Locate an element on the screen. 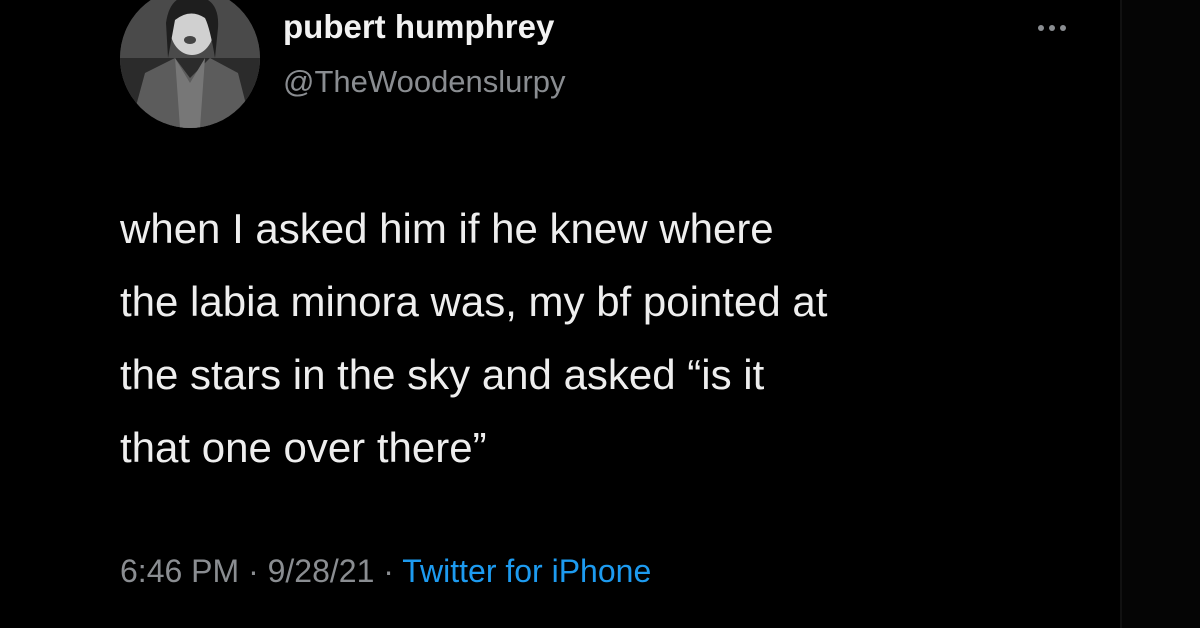 The height and width of the screenshot is (628, 1200). side-panel-edge is located at coordinates (1160, 314).